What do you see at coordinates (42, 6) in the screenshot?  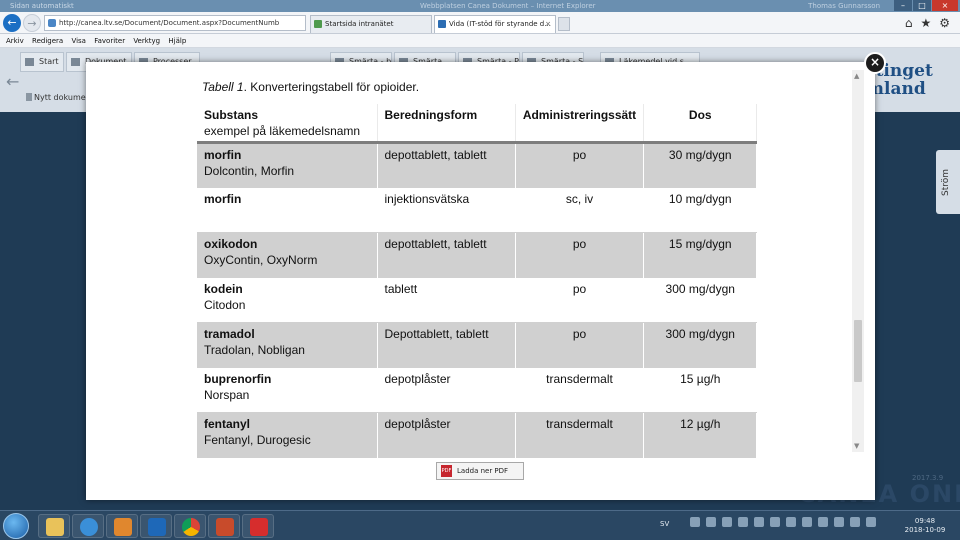 I see `window-title-left: Sidan automatiskt` at bounding box center [42, 6].